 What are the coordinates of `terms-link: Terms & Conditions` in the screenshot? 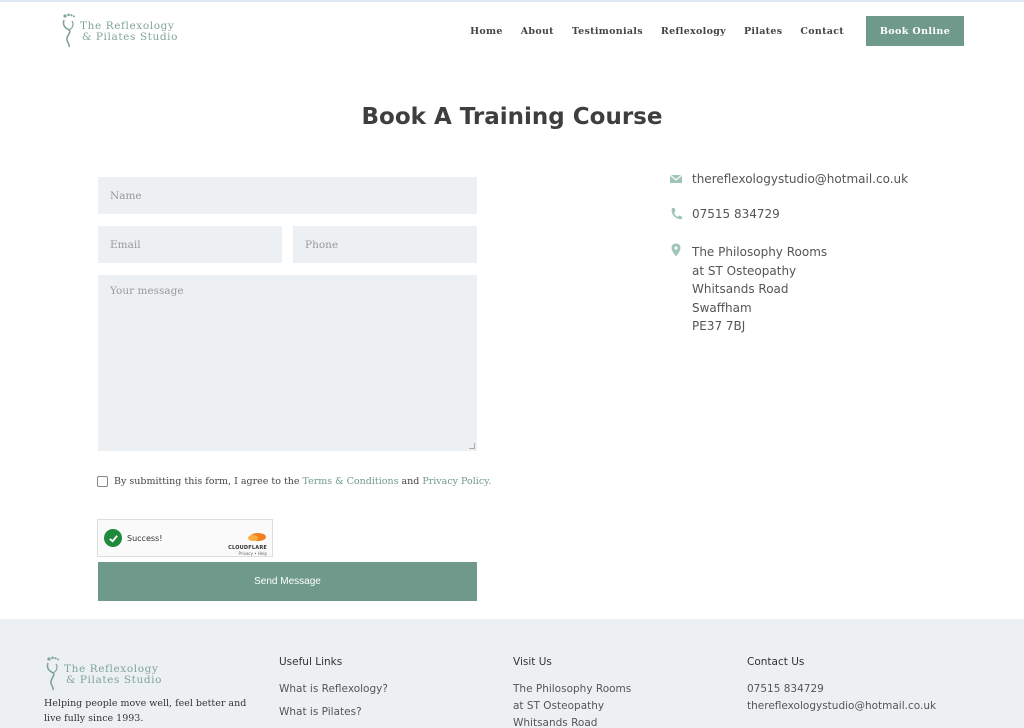 It's located at (351, 481).